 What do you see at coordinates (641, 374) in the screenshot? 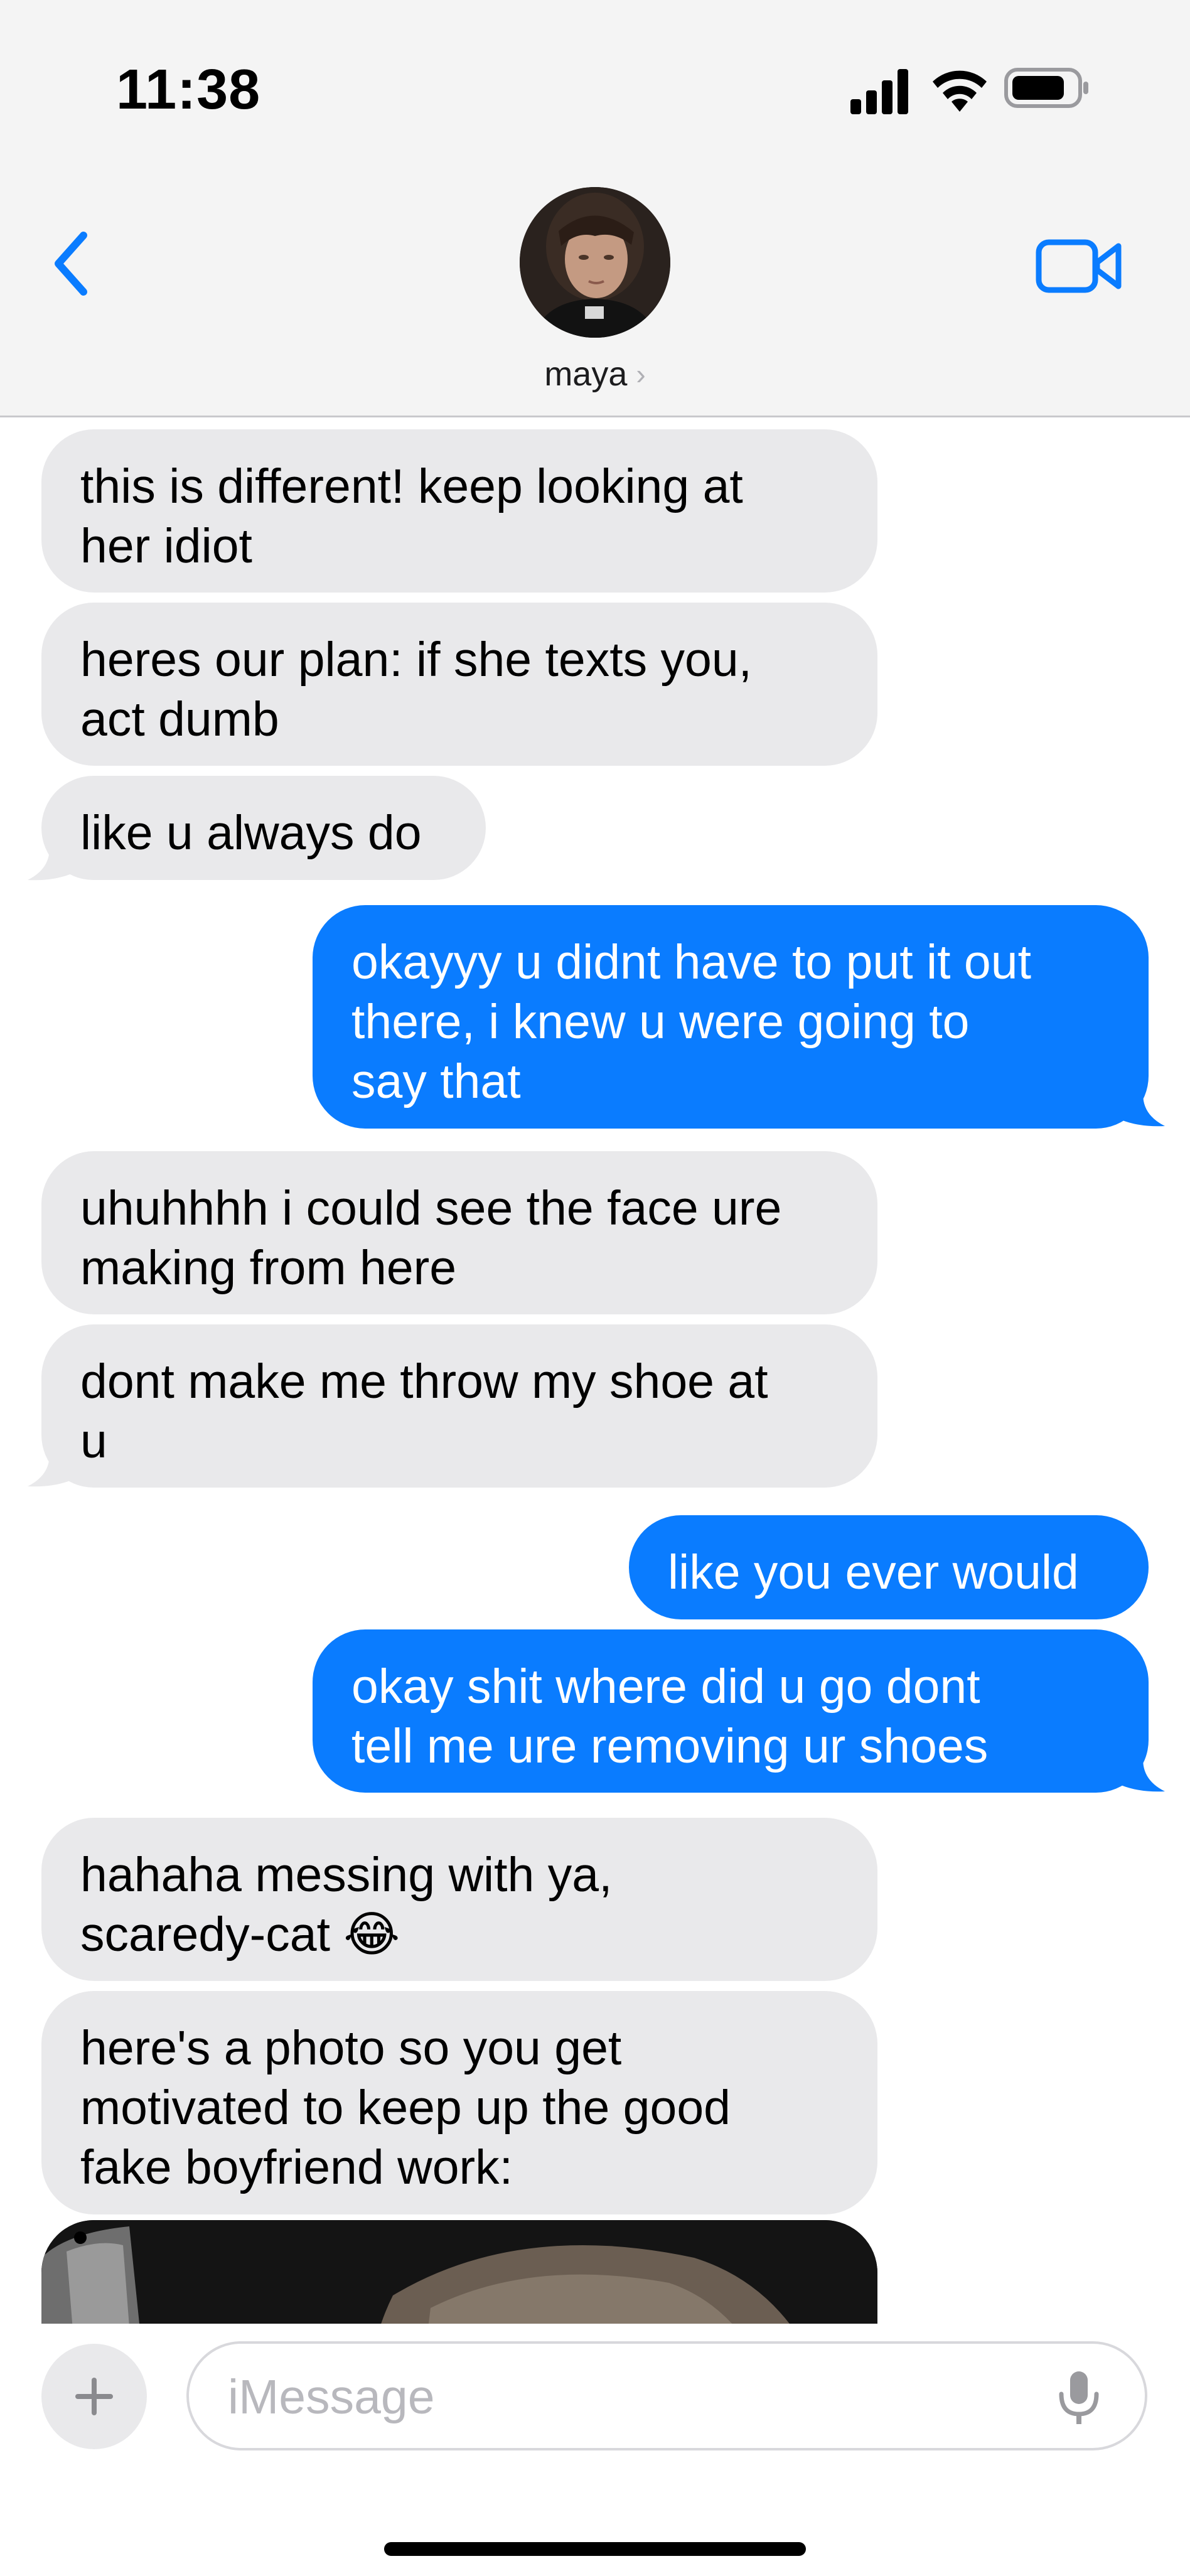
I see `chevron-right-icon: ›` at bounding box center [641, 374].